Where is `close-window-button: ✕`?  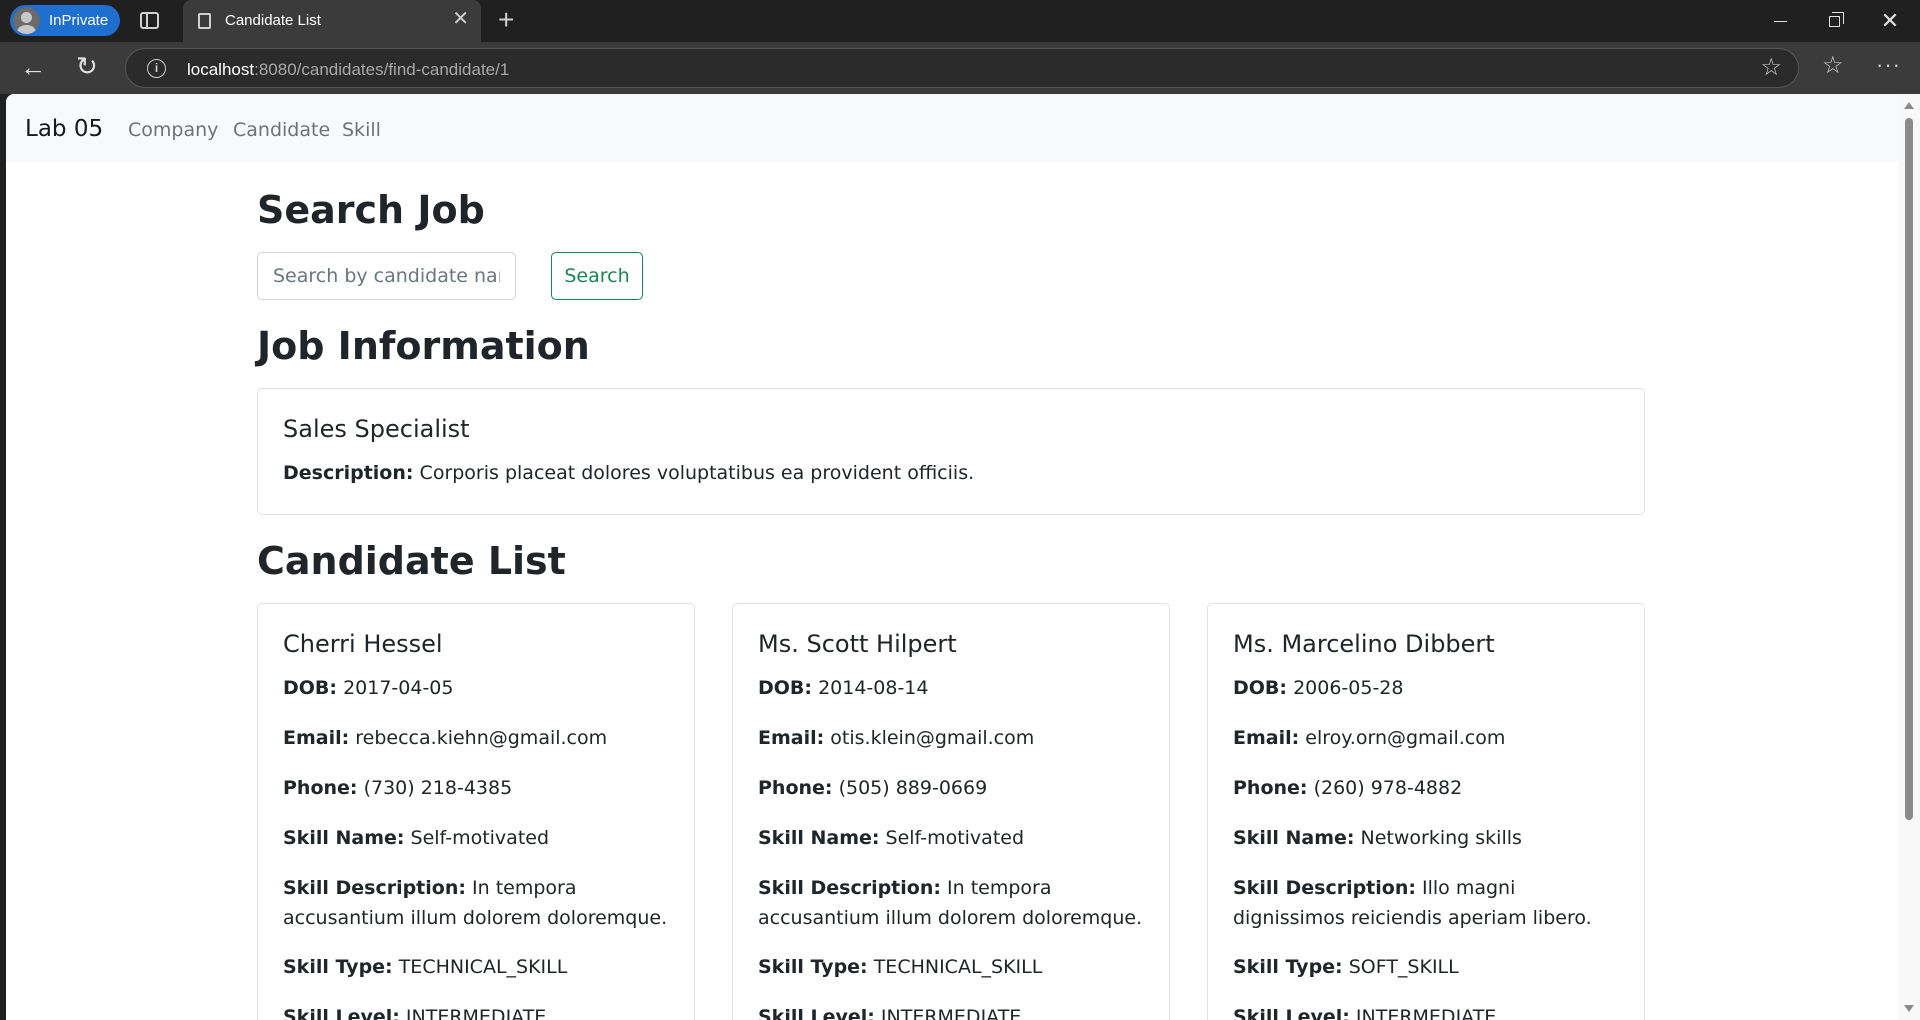 close-window-button: ✕ is located at coordinates (1890, 21).